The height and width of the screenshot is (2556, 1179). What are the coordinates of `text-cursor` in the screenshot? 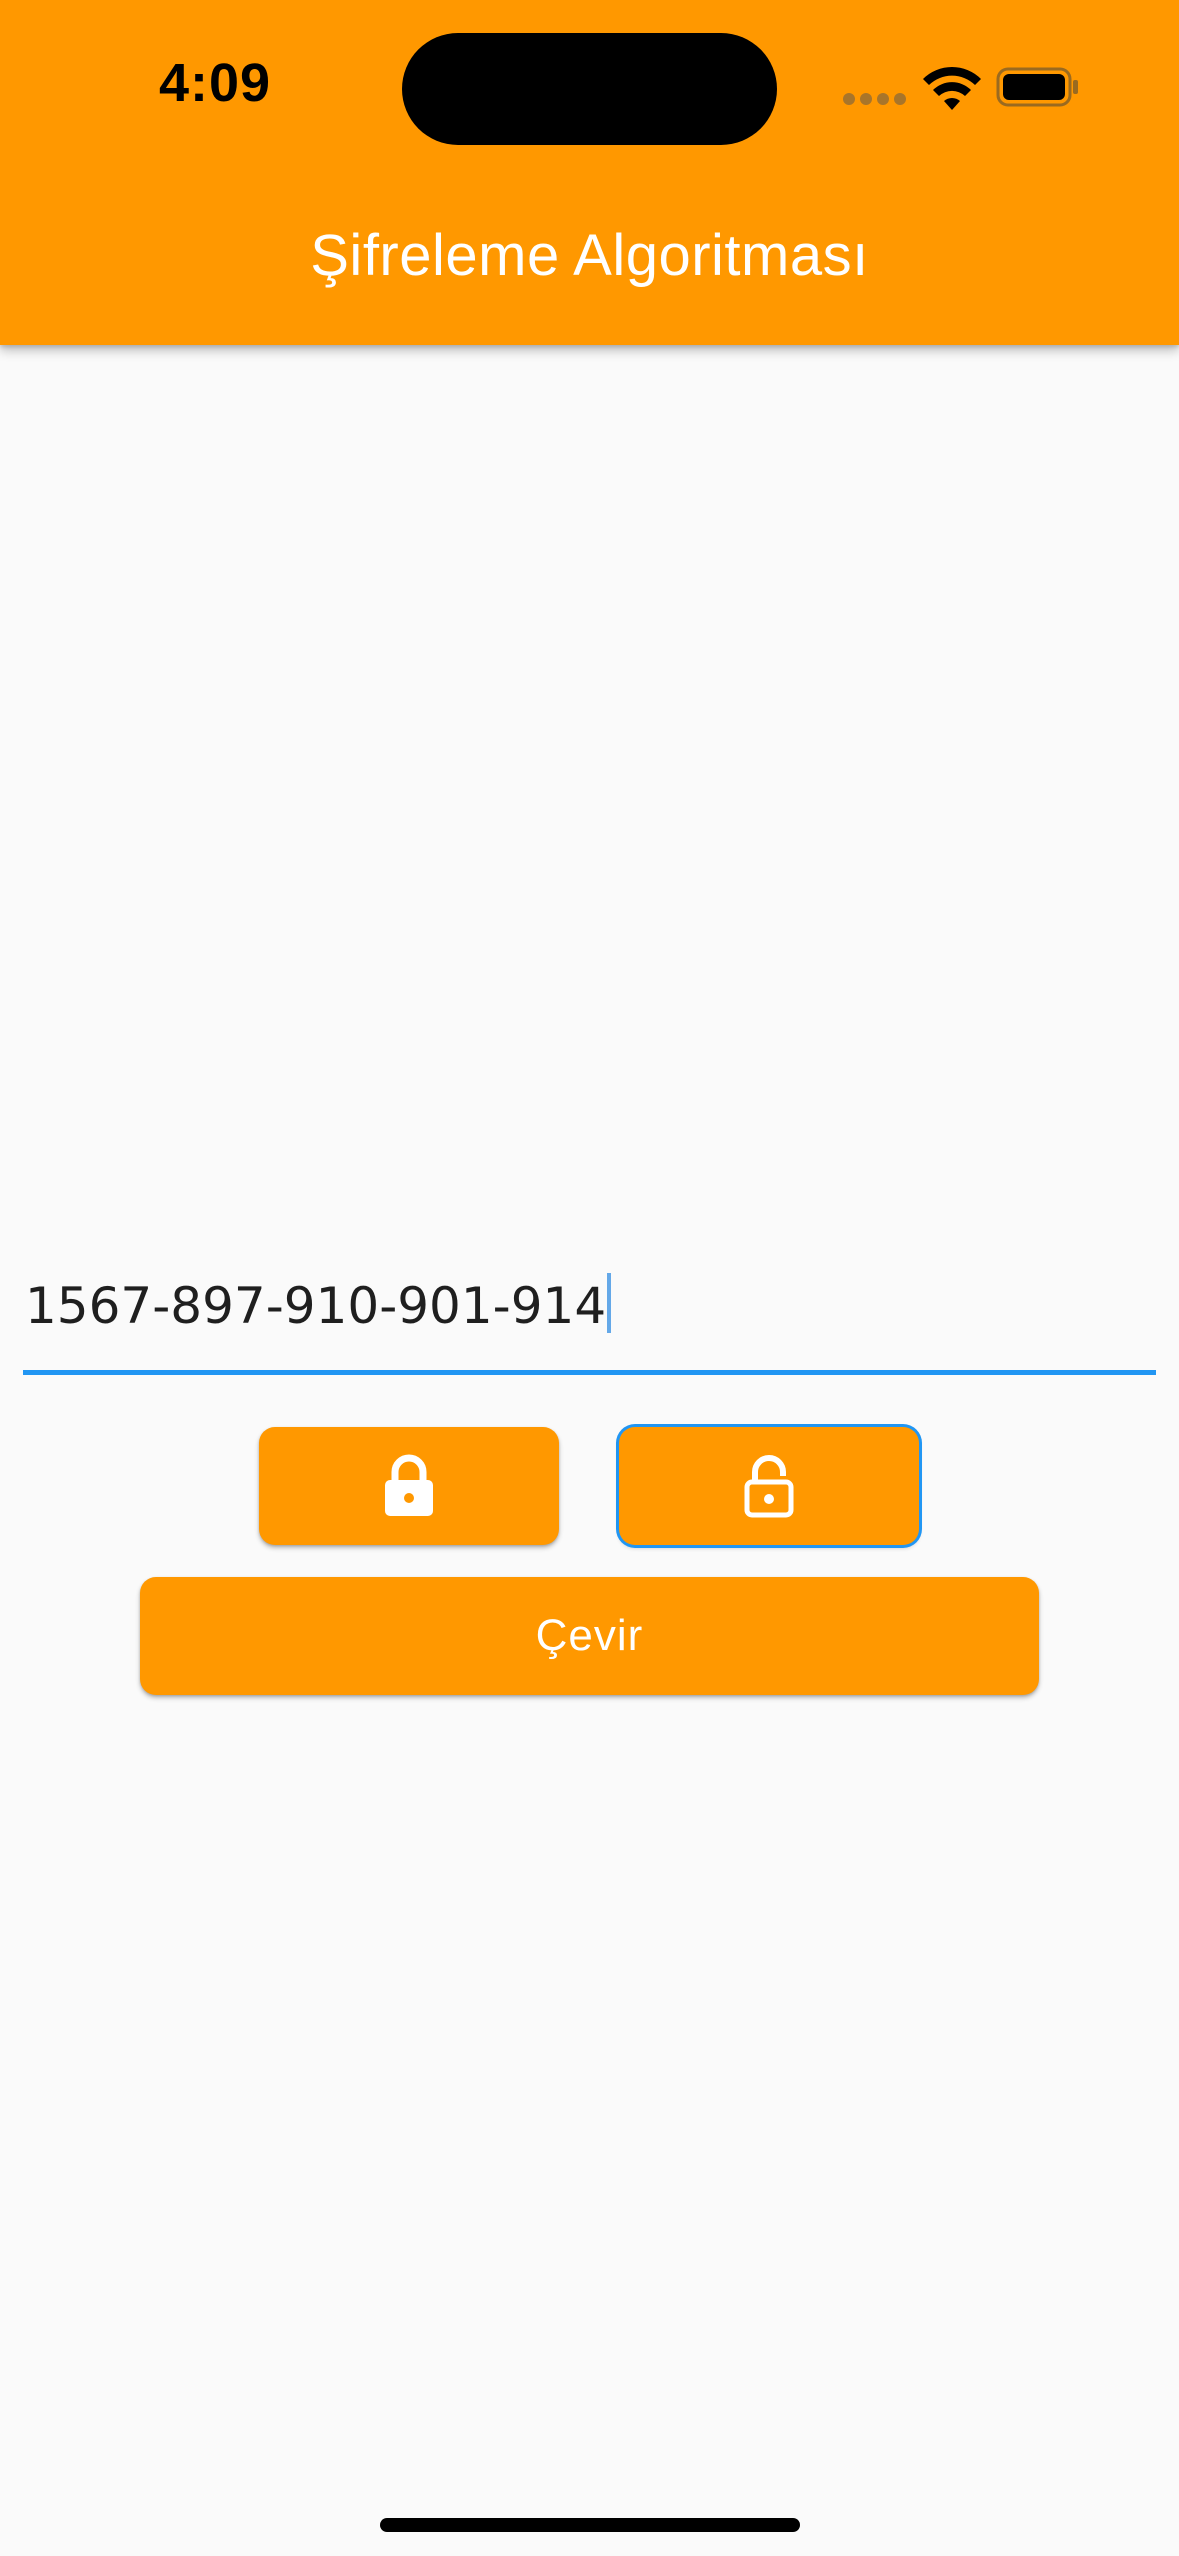 It's located at (609, 1303).